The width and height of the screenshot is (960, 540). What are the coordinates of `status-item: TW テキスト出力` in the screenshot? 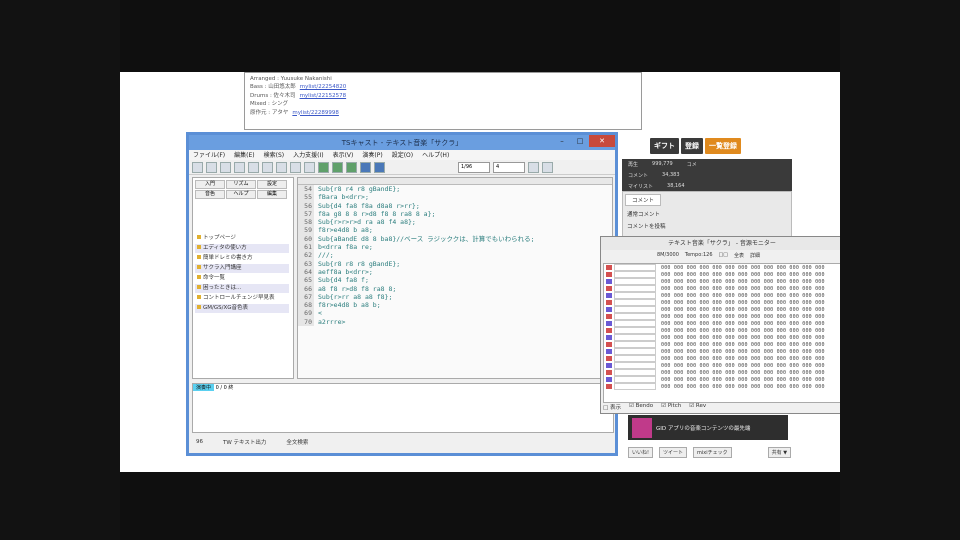 It's located at (244, 442).